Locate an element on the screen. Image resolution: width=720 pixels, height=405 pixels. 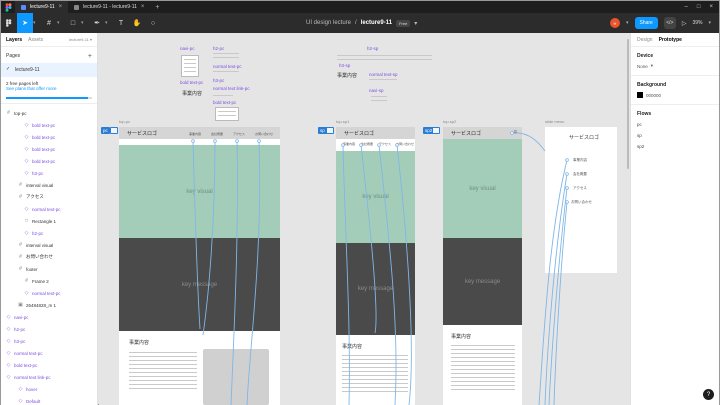
background-hex: 000000 is located at coordinates (653, 95).